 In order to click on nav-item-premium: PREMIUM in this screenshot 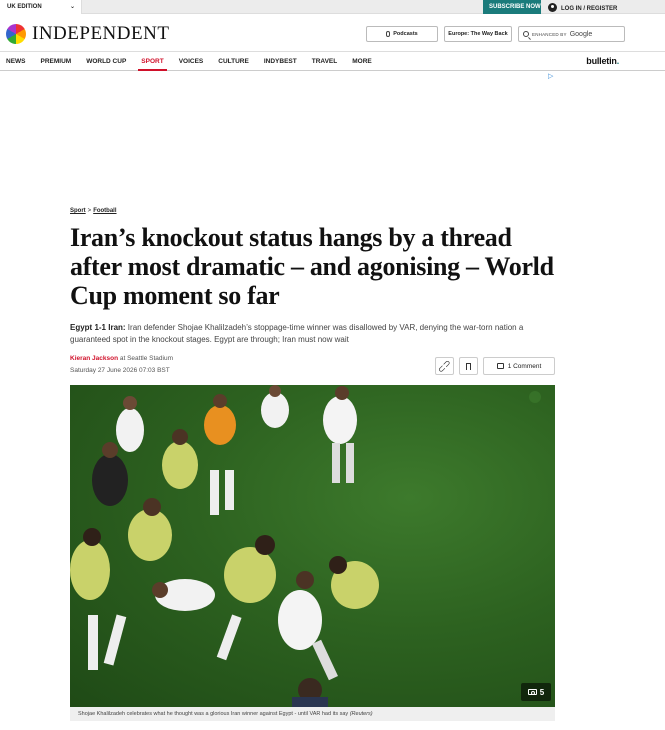, I will do `click(56, 61)`.